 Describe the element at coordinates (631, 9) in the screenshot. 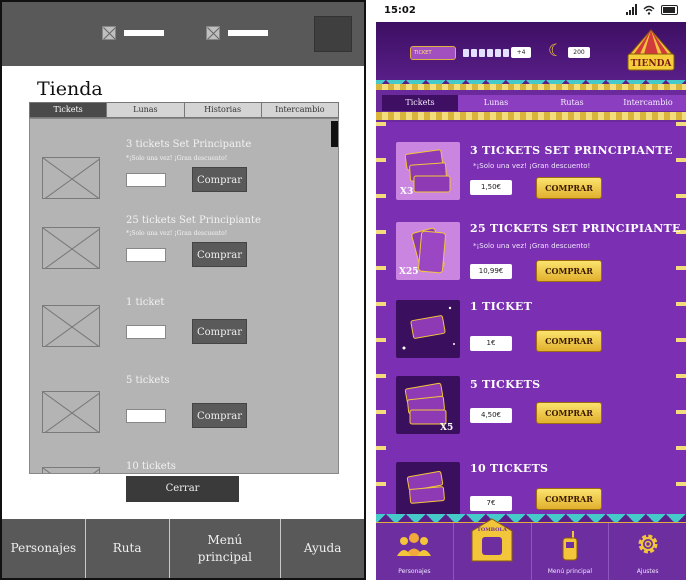

I see `signal-icon` at that location.